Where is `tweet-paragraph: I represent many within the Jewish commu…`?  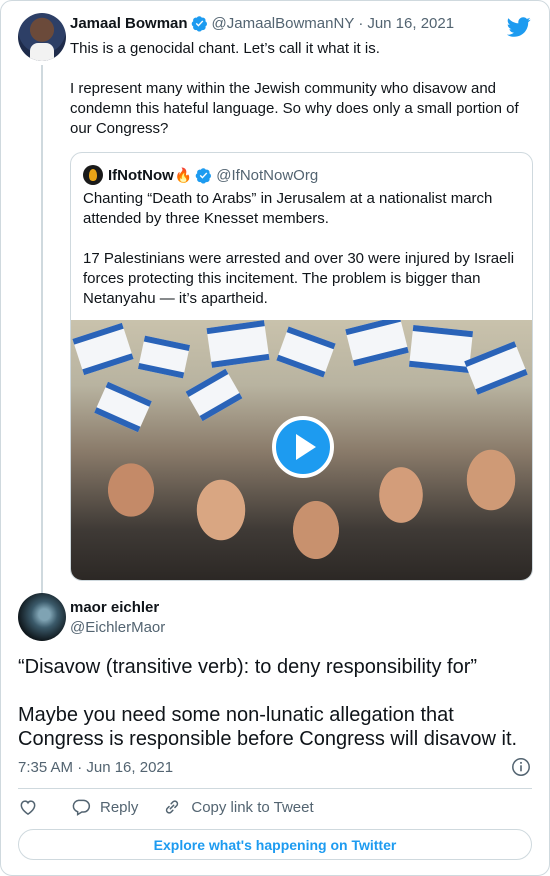
tweet-paragraph: I represent many within the Jewish commu… is located at coordinates (294, 108).